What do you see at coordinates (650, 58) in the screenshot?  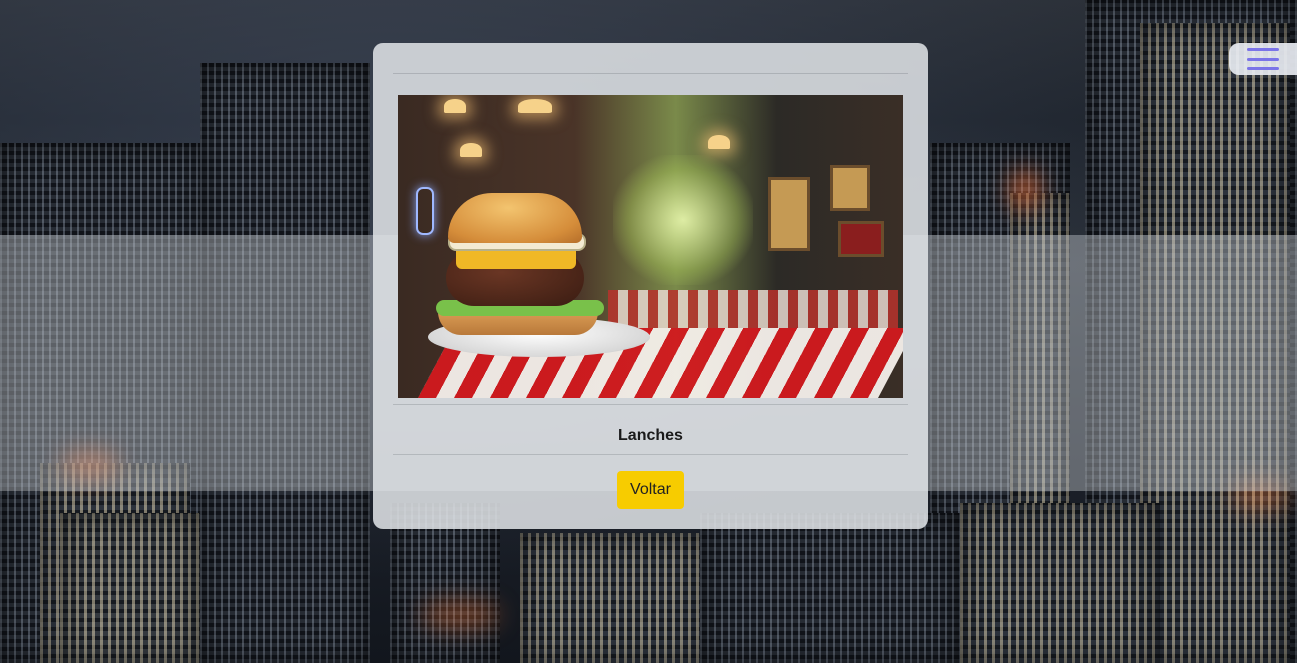 I see `card-header` at bounding box center [650, 58].